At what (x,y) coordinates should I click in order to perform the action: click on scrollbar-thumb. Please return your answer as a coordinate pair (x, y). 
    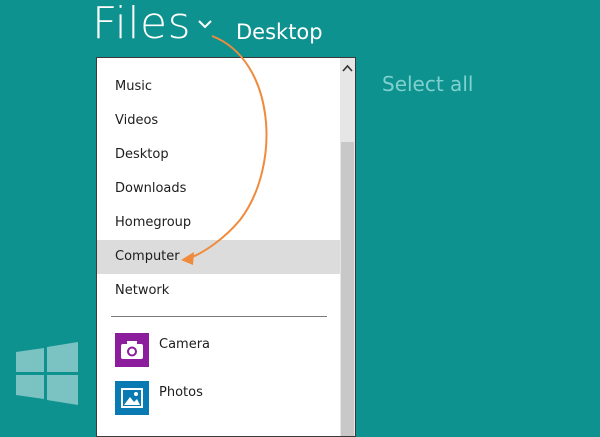
    Looking at the image, I should click on (347, 289).